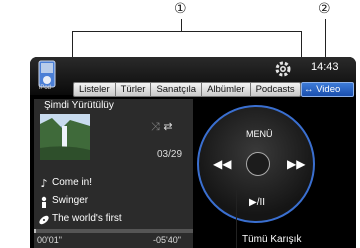 The height and width of the screenshot is (248, 360). Describe the element at coordinates (167, 240) in the screenshot. I see `remaining-time: -05'40"` at that location.